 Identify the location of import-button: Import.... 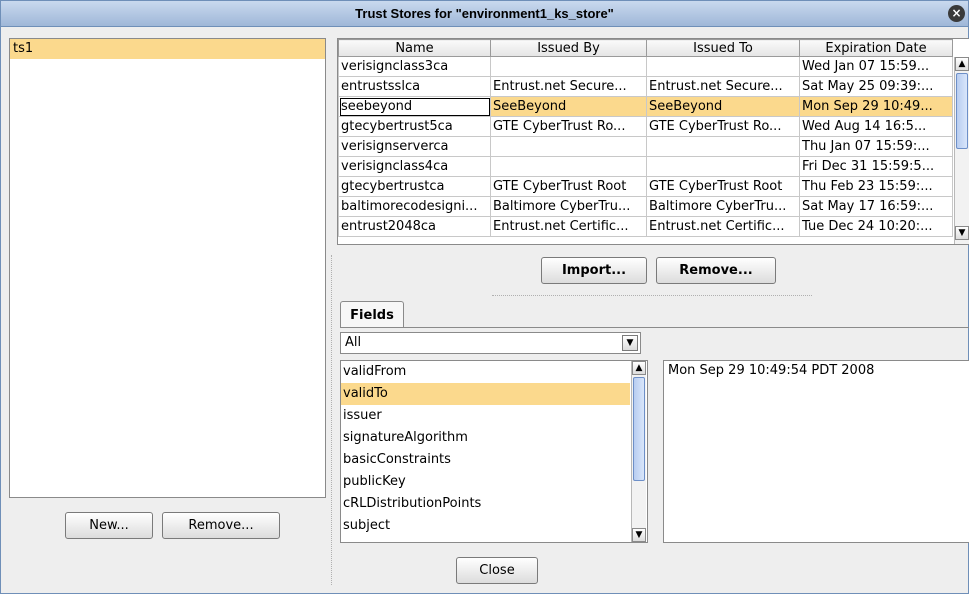
(594, 270).